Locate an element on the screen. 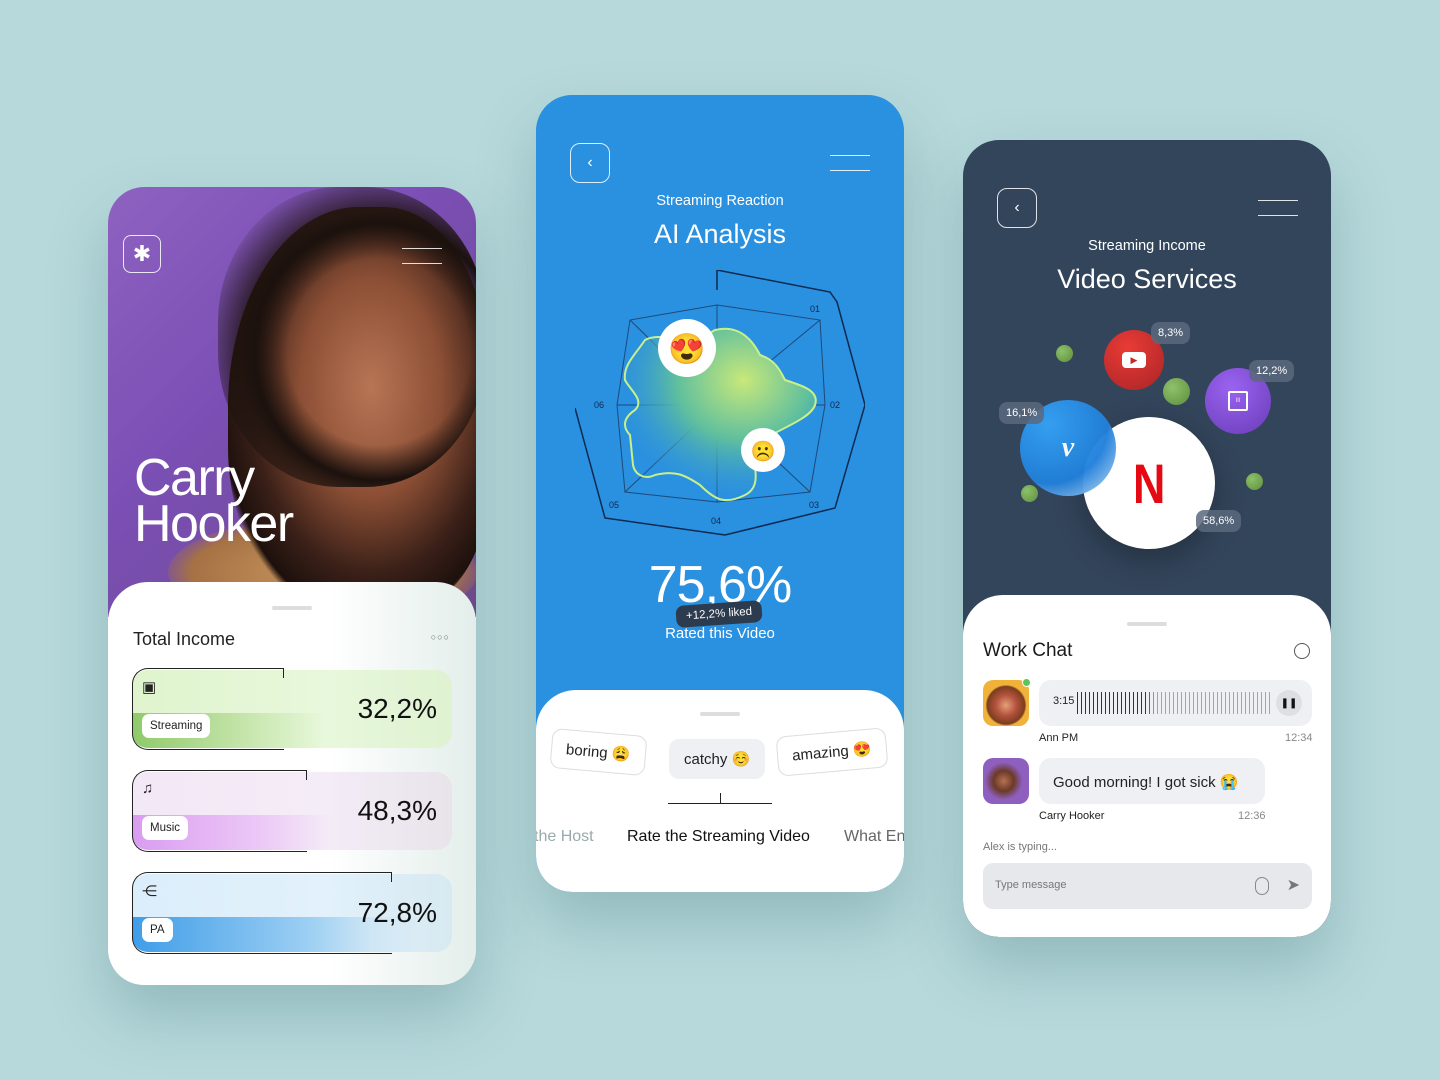 This screenshot has height=1080, width=1440. voice-message: 3:15 ❚❚ is located at coordinates (1175, 703).